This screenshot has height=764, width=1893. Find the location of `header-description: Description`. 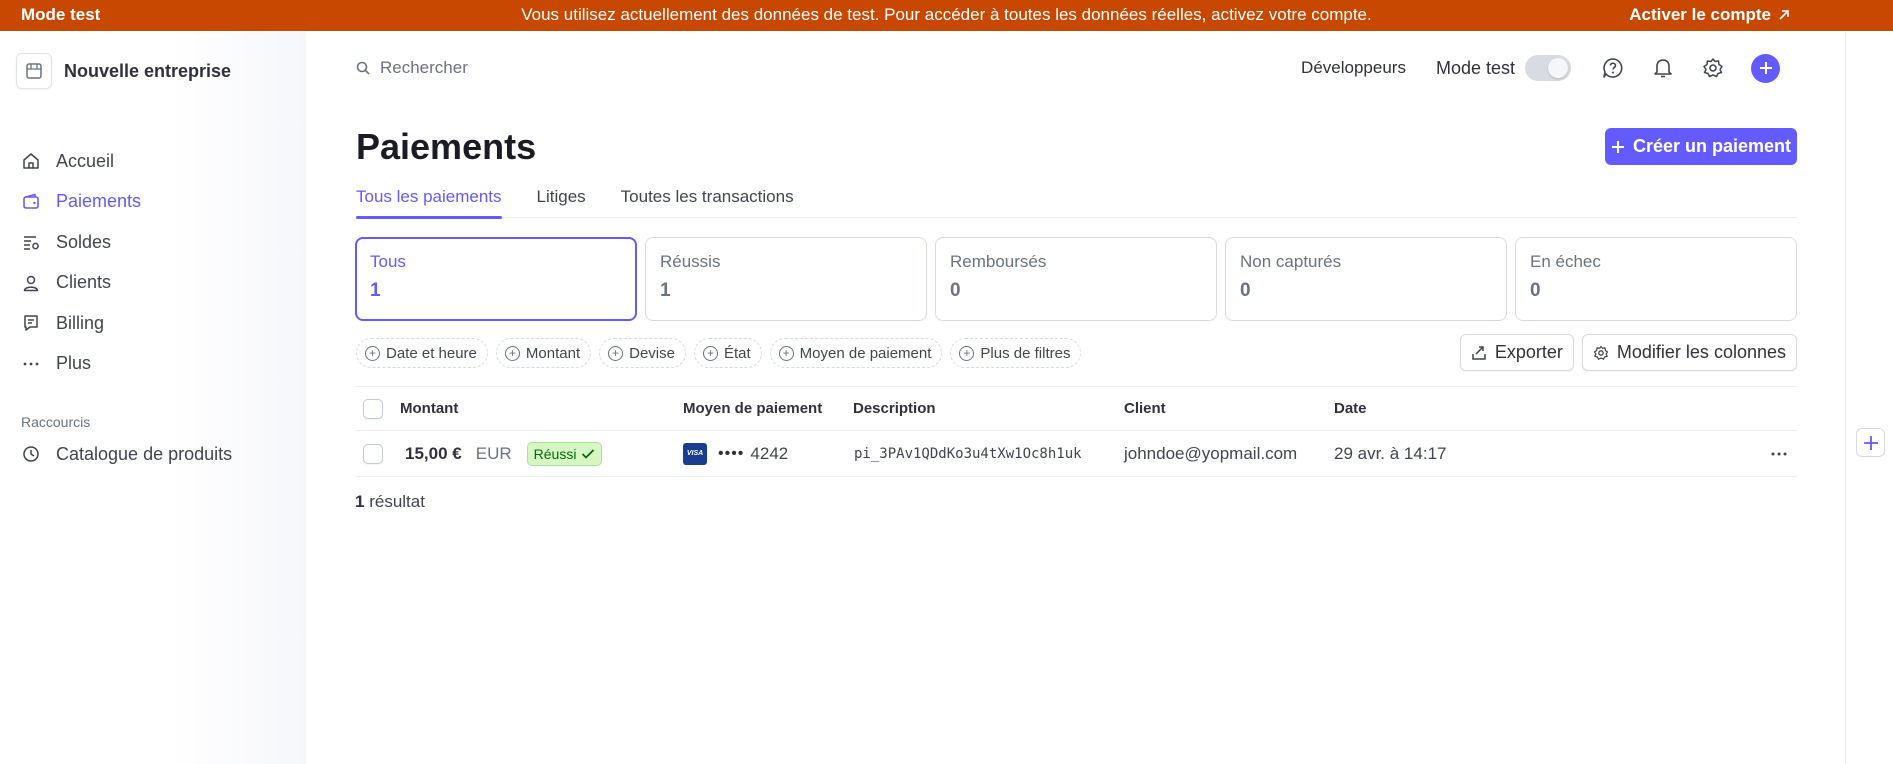

header-description: Description is located at coordinates (894, 408).